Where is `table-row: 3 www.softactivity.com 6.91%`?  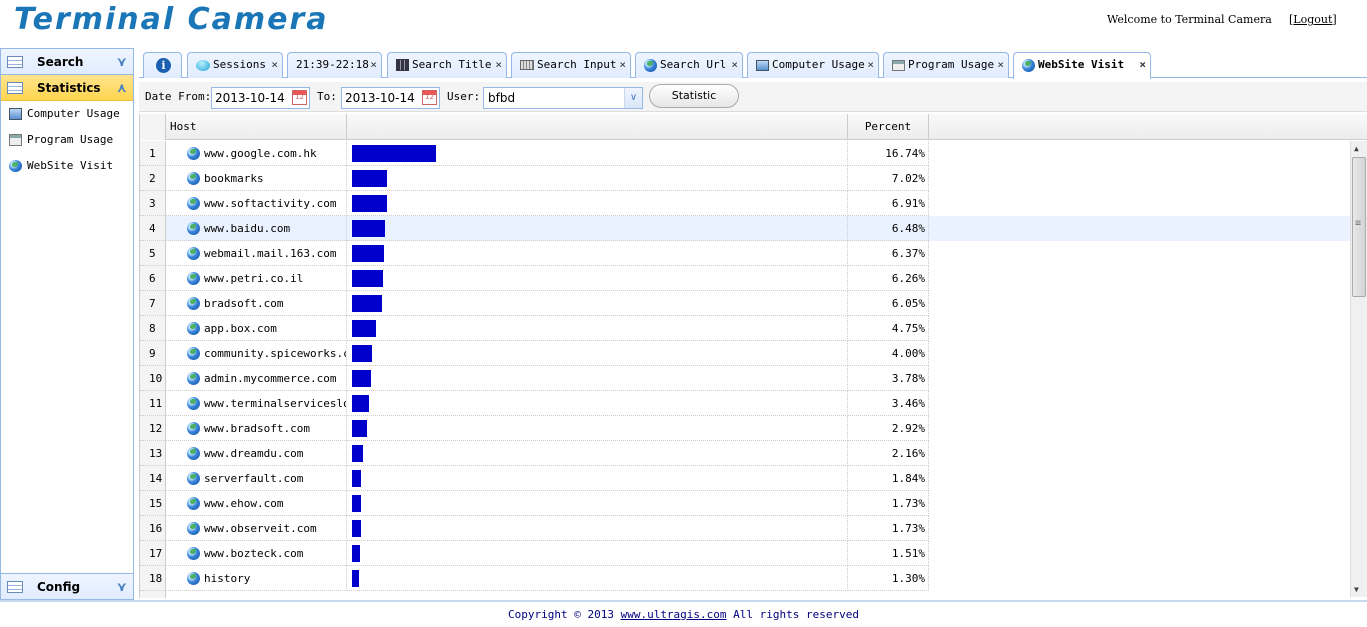
table-row: 3 www.softactivity.com 6.91% is located at coordinates (745, 203).